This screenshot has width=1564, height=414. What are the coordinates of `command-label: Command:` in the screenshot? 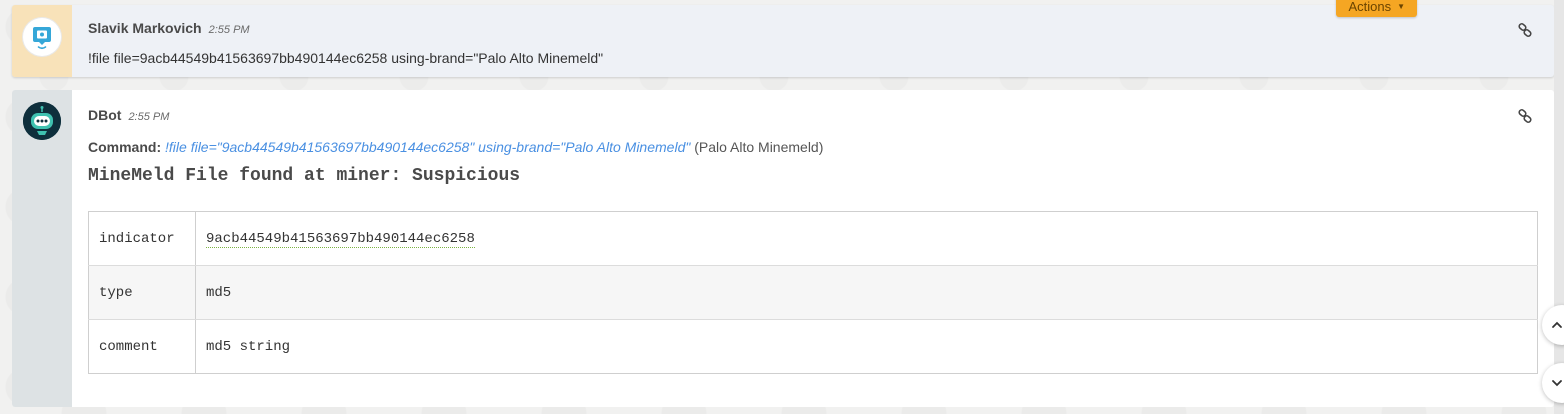 It's located at (125, 147).